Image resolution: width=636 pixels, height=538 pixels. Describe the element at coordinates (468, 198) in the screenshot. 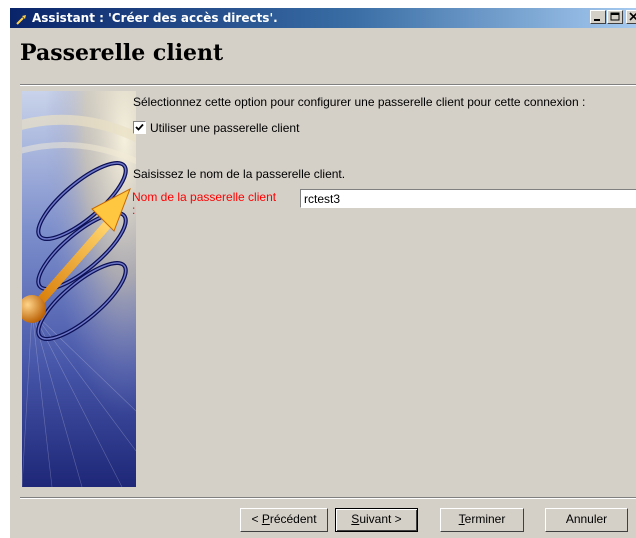

I see `gateway-name-input: rctest3` at that location.